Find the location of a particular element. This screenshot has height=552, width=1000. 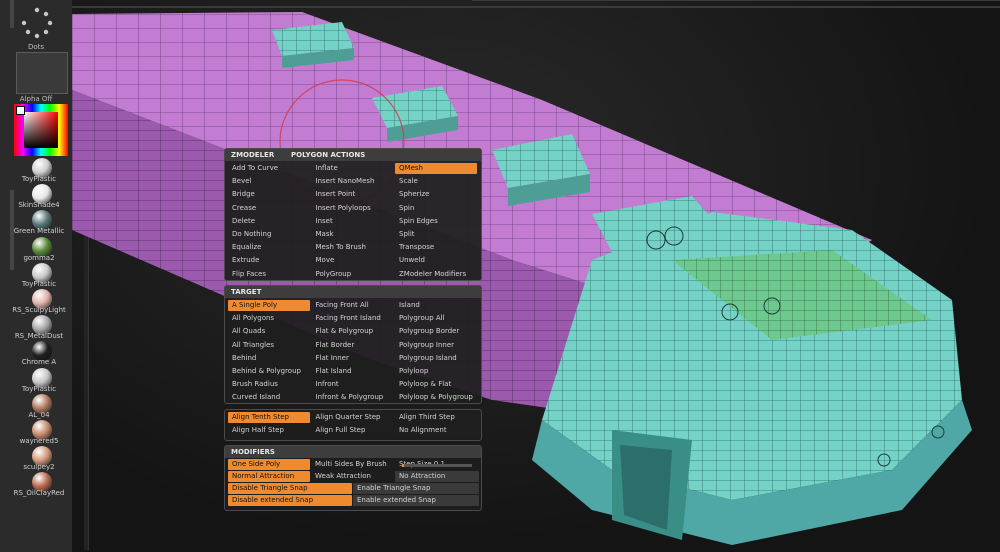

target-island-button: Island is located at coordinates (436, 305).